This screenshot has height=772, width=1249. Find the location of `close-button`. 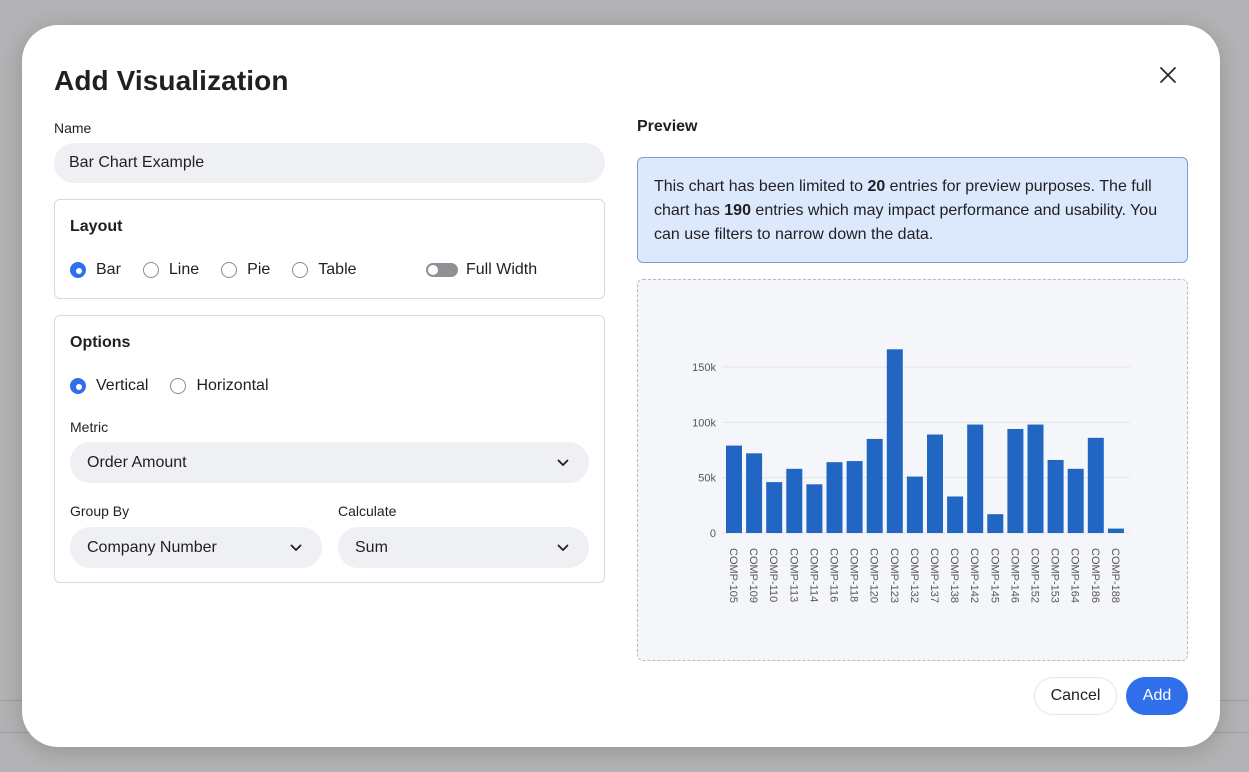

close-button is located at coordinates (1168, 75).